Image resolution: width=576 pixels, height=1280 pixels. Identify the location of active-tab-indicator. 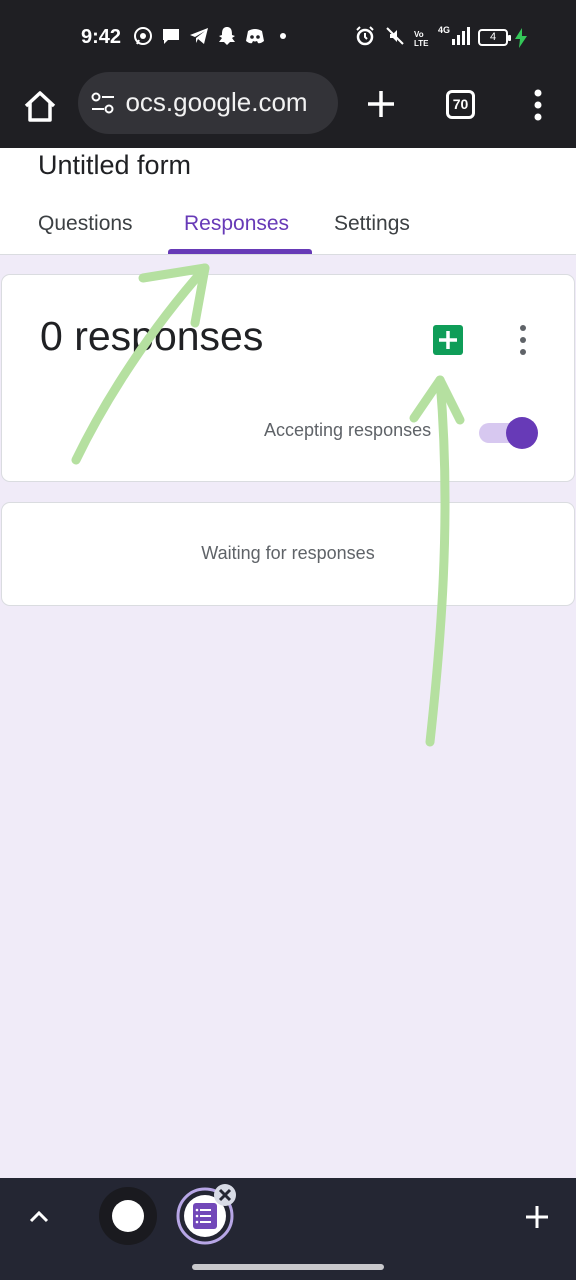
(240, 251).